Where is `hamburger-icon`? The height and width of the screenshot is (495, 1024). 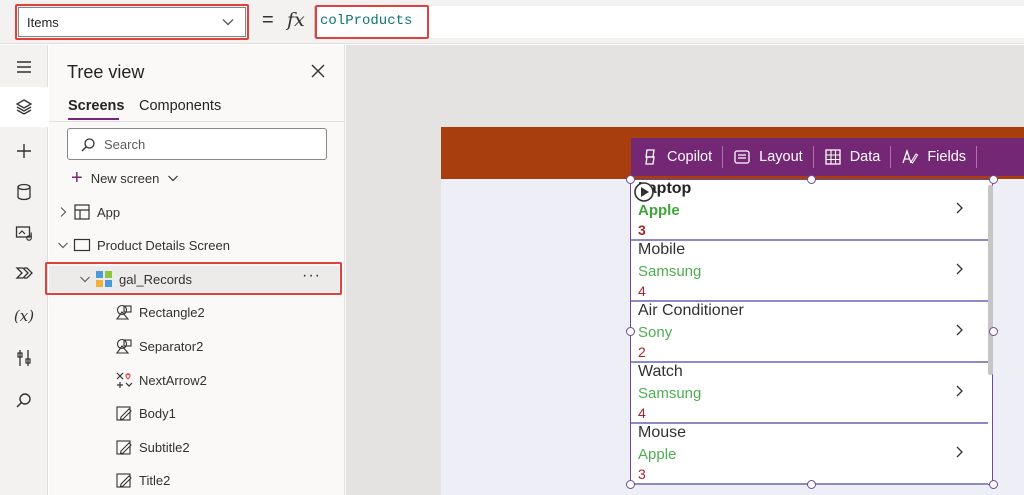 hamburger-icon is located at coordinates (24, 67).